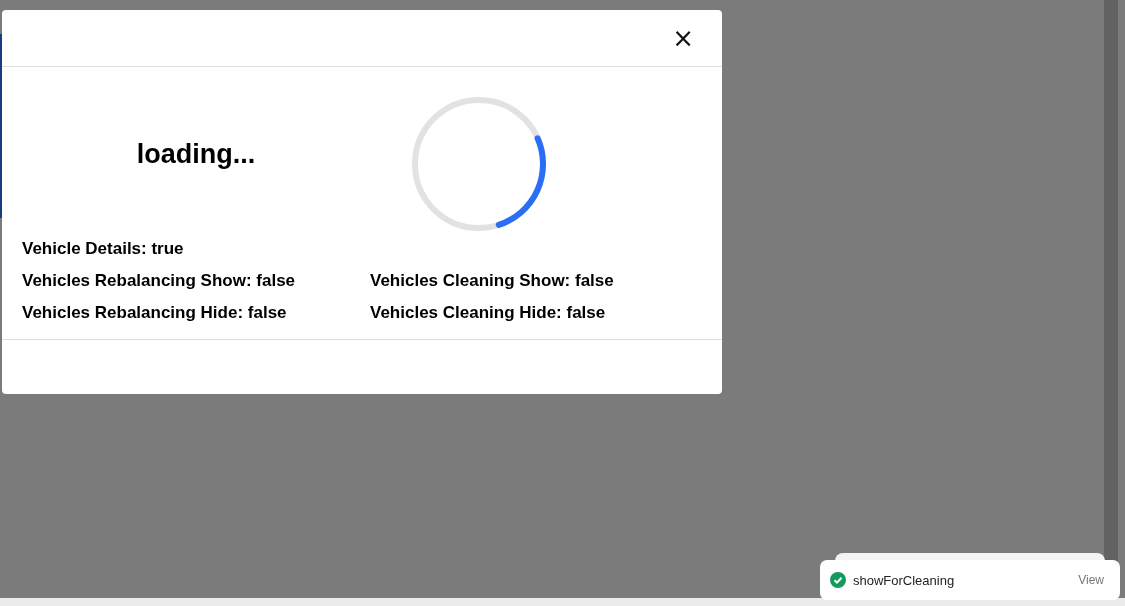 Image resolution: width=1125 pixels, height=606 pixels. What do you see at coordinates (488, 313) in the screenshot?
I see `status-text: Vehicles Cleaning Hide: false` at bounding box center [488, 313].